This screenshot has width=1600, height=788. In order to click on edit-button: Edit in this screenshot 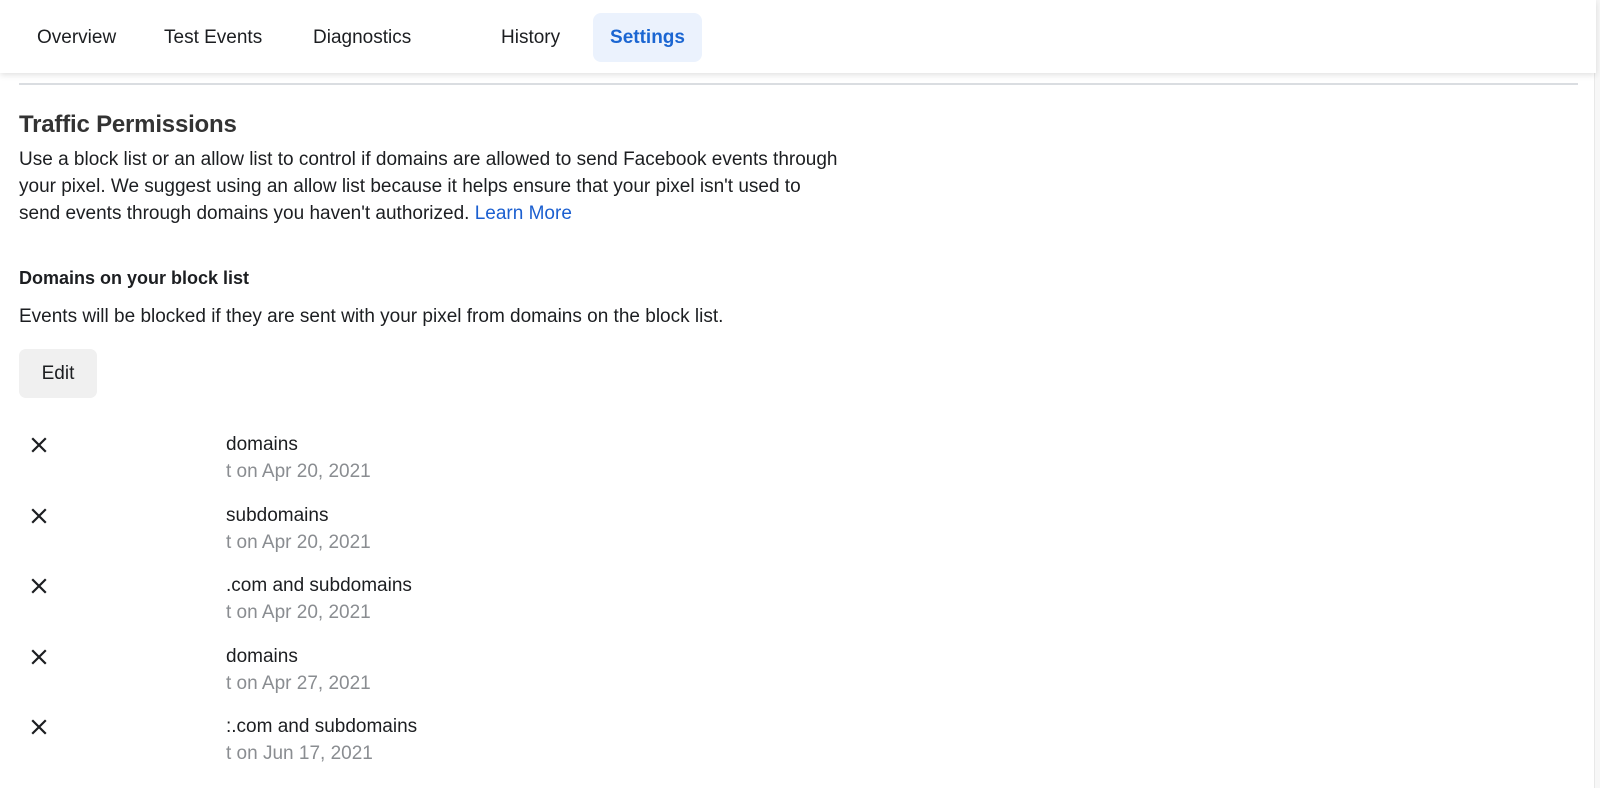, I will do `click(58, 373)`.